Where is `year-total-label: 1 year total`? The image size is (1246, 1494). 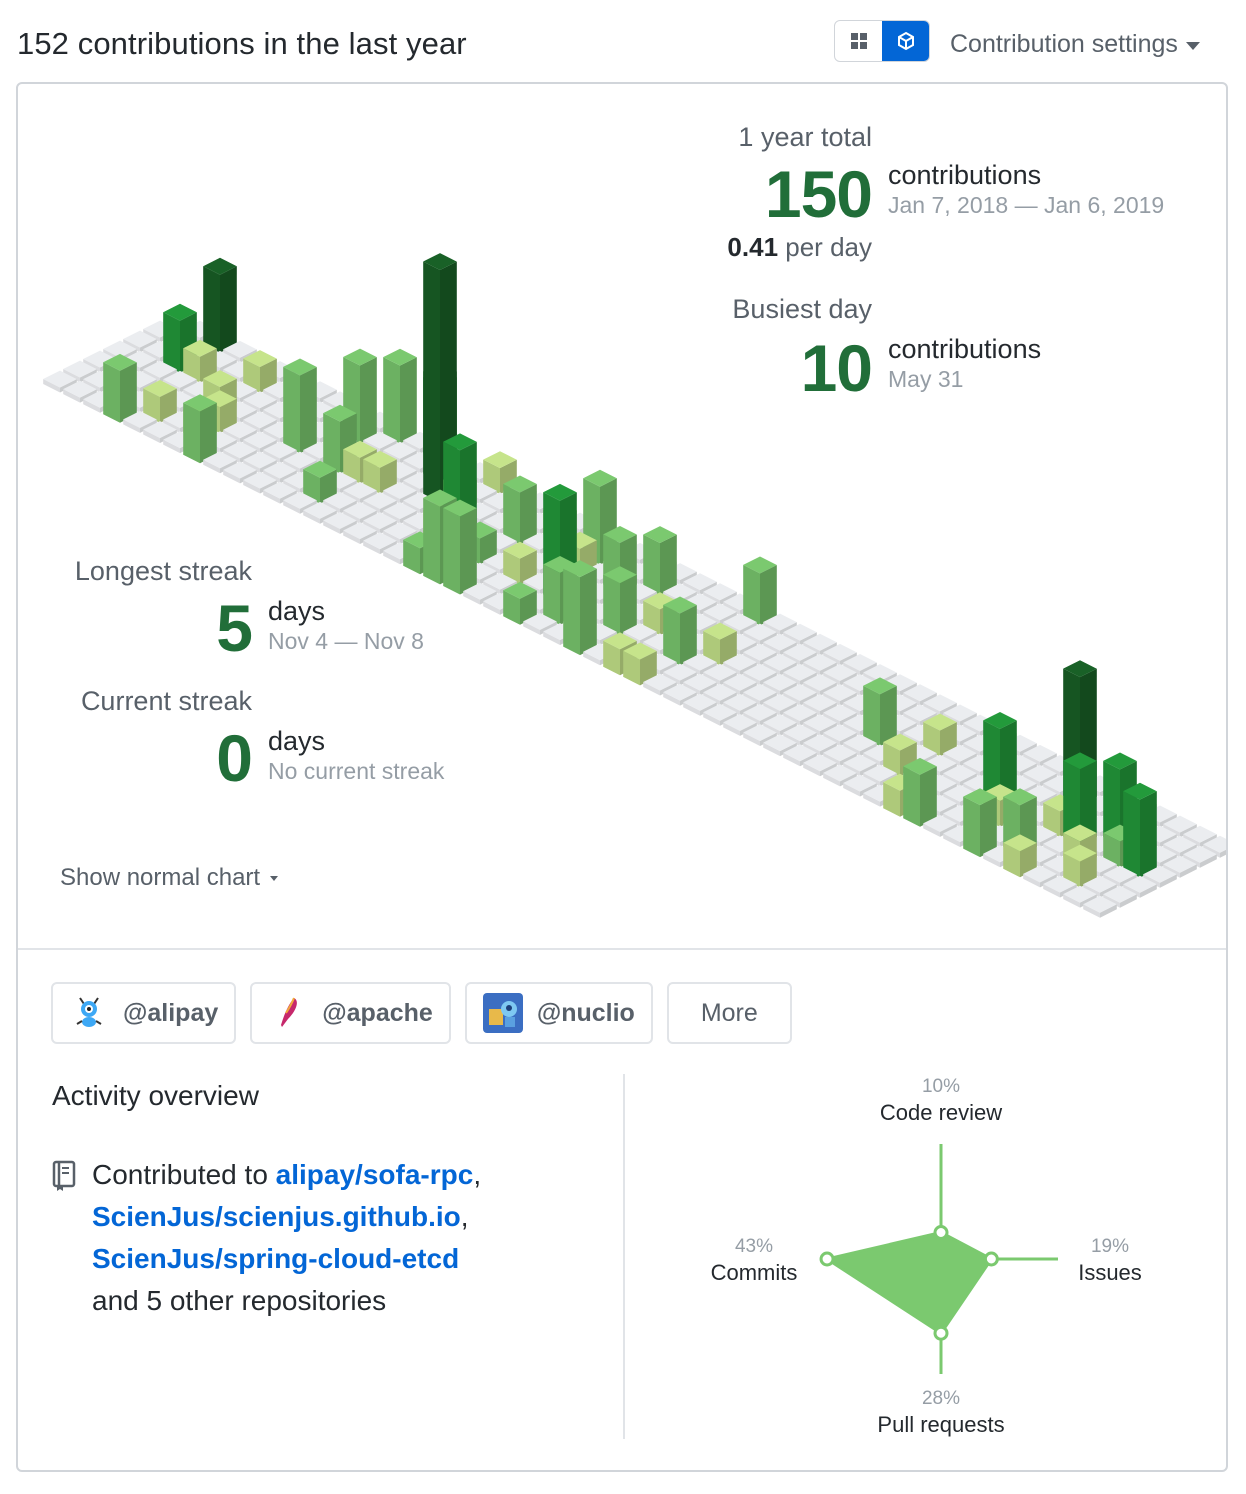
year-total-label: 1 year total is located at coordinates (805, 137).